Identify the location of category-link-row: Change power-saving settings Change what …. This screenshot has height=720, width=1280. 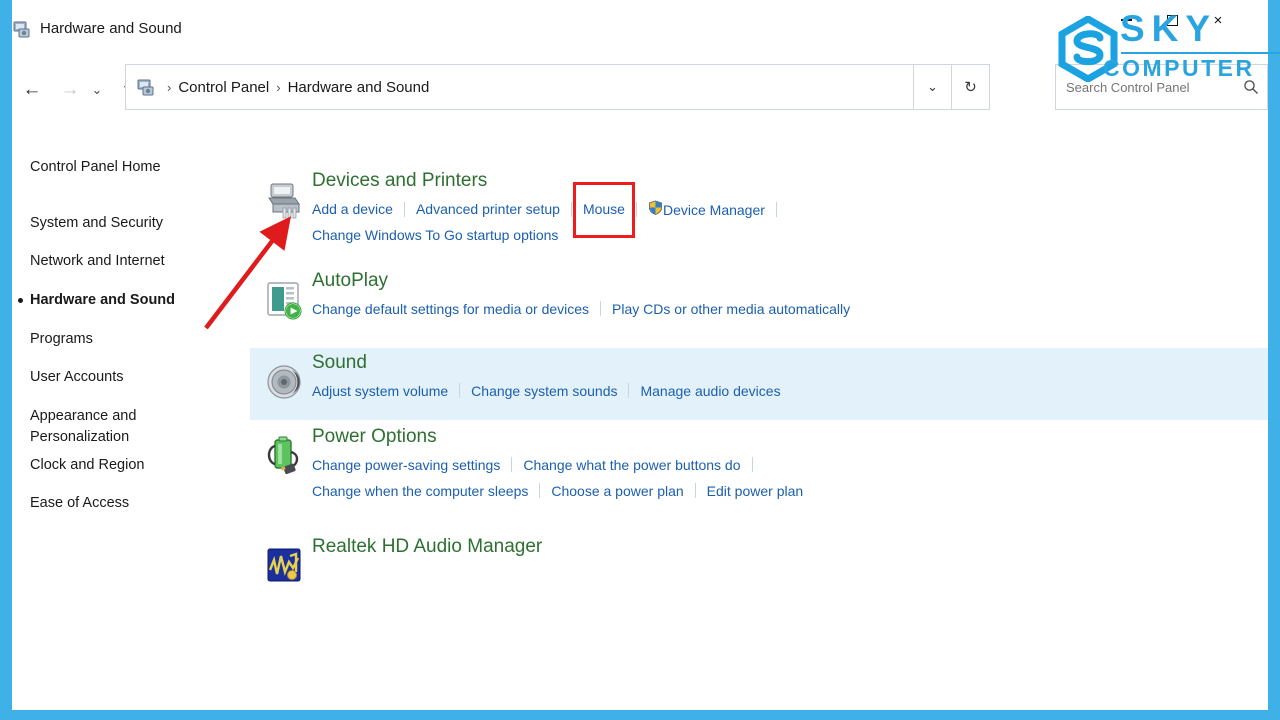
(538, 465).